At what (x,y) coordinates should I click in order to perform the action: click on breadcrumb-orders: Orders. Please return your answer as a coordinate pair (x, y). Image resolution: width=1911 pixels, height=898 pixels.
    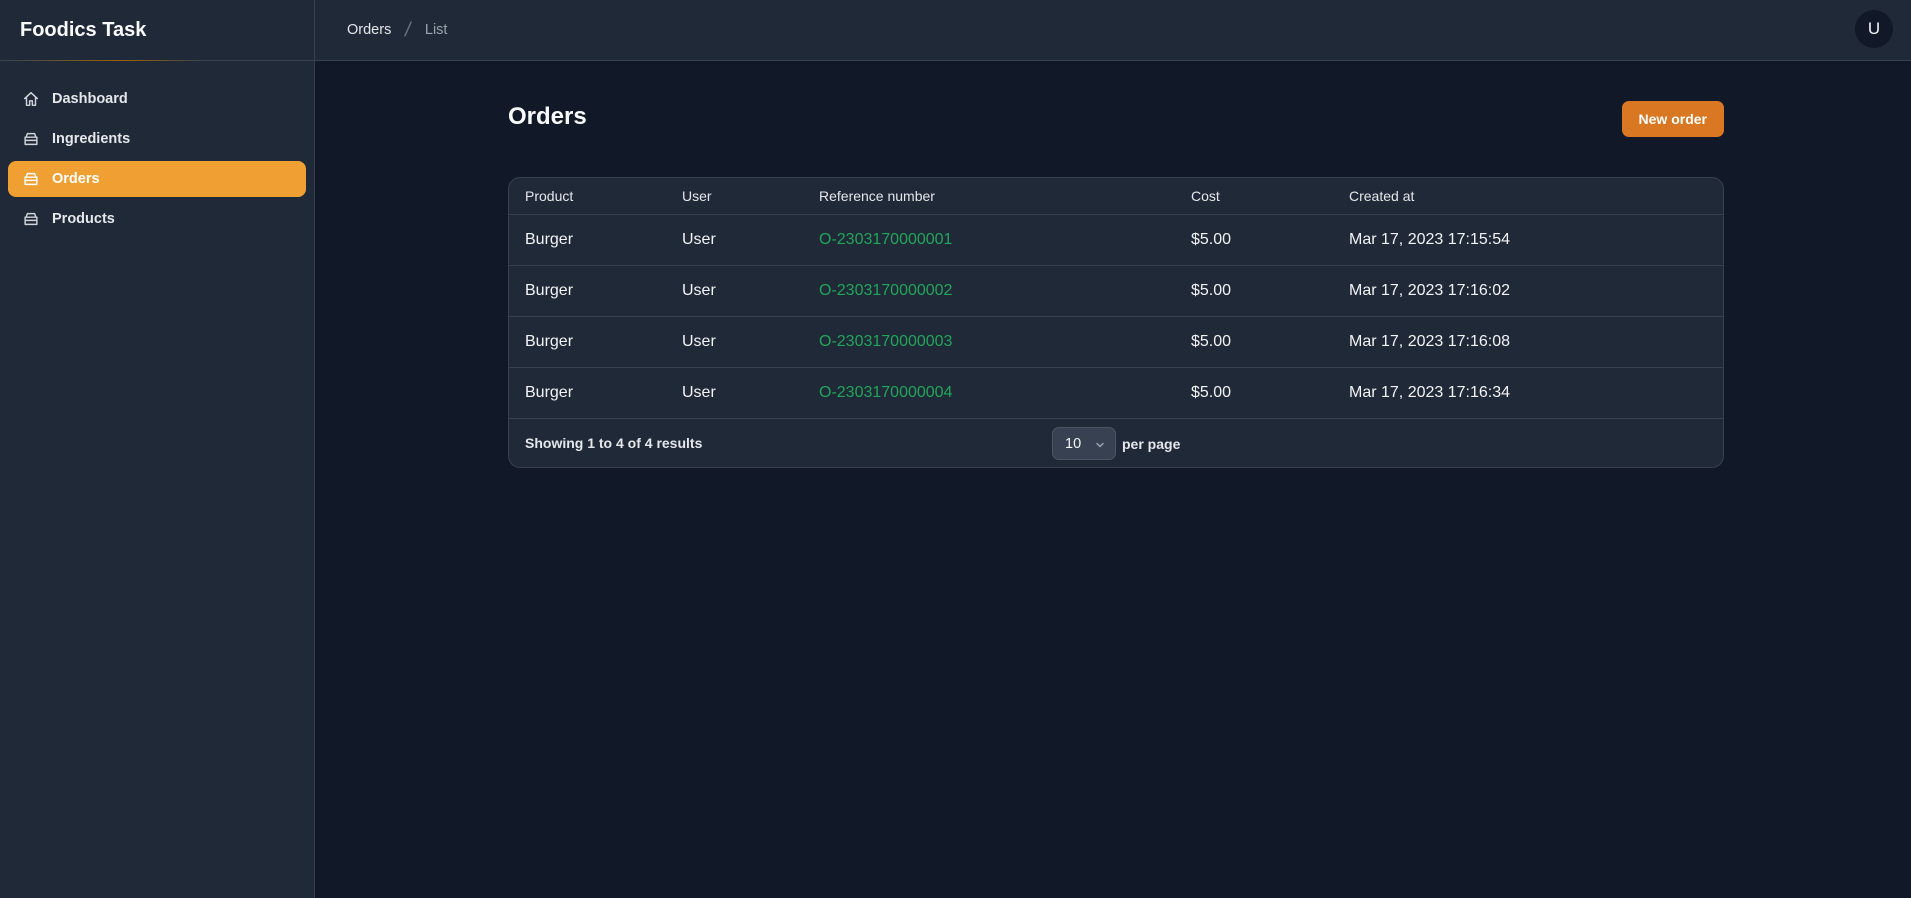
    Looking at the image, I should click on (369, 30).